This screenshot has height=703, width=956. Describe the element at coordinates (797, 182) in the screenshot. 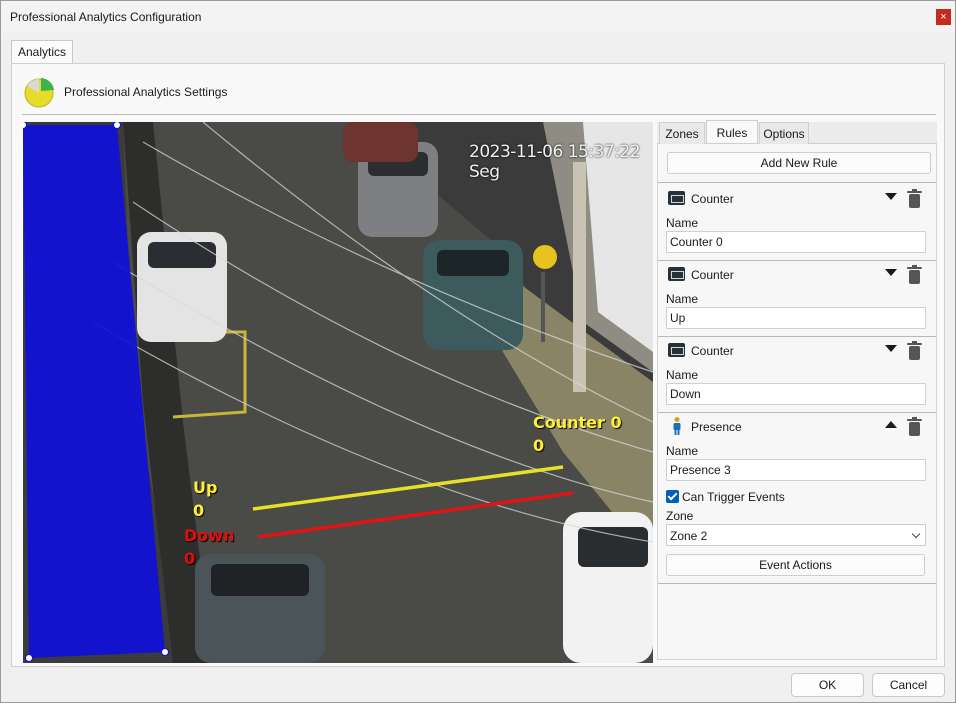

I see `list-divider` at that location.